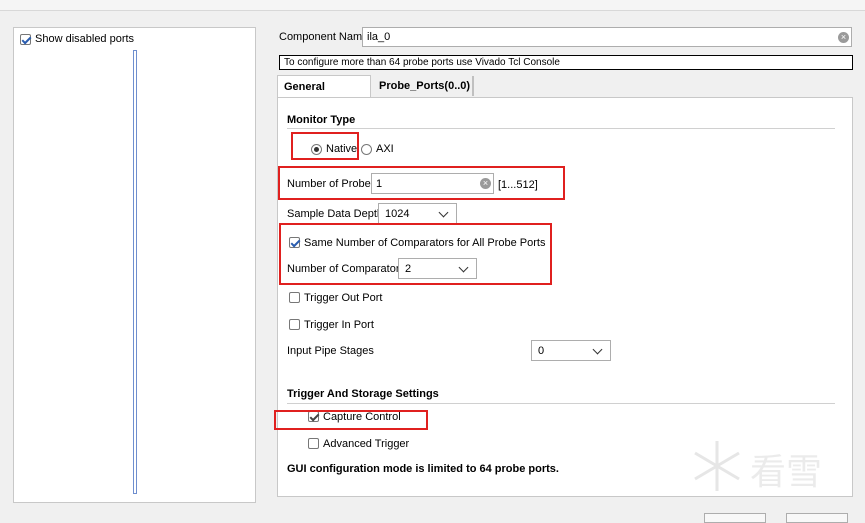  What do you see at coordinates (561, 403) in the screenshot?
I see `trigger-storage-divider` at bounding box center [561, 403].